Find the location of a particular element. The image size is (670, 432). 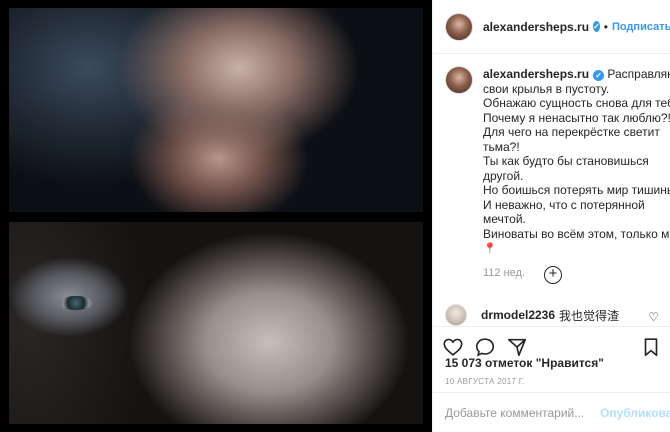

comment-item: drmodel2236 我也觉得渣 ♡ is located at coordinates (555, 315).